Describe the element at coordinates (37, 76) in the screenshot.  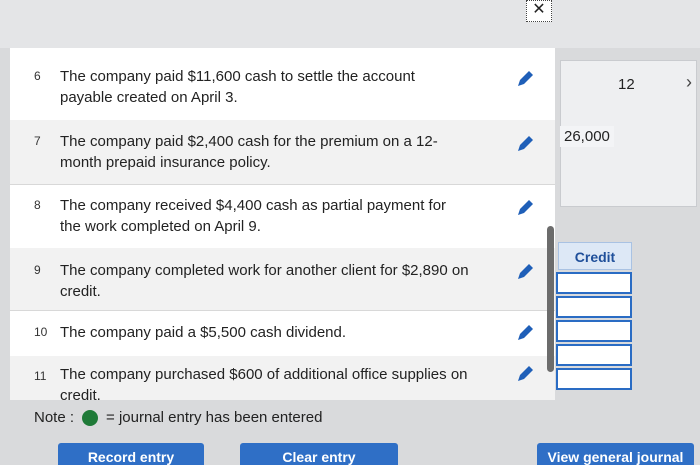
I see `transaction-number: 6` at that location.